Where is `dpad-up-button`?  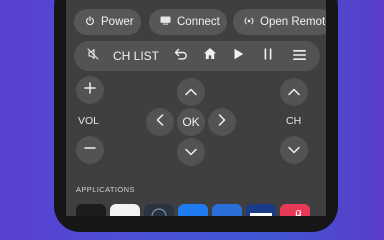
dpad-up-button is located at coordinates (191, 92).